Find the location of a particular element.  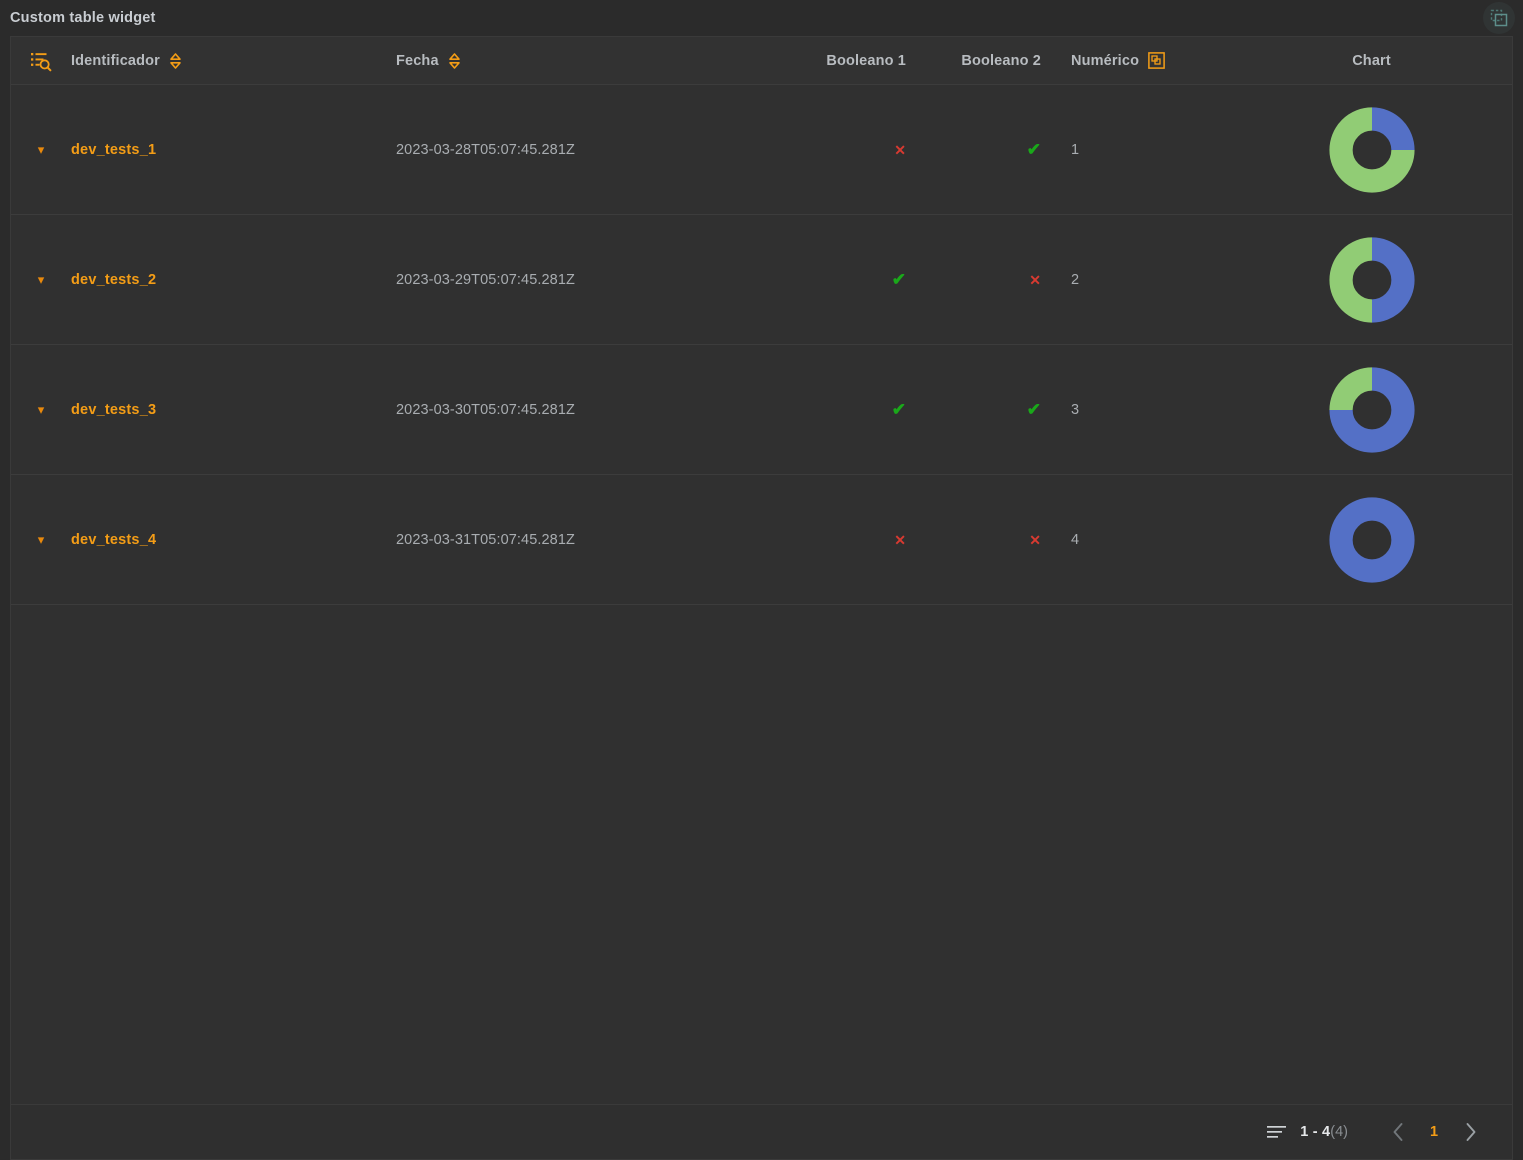

column-header-expand is located at coordinates (41, 61).